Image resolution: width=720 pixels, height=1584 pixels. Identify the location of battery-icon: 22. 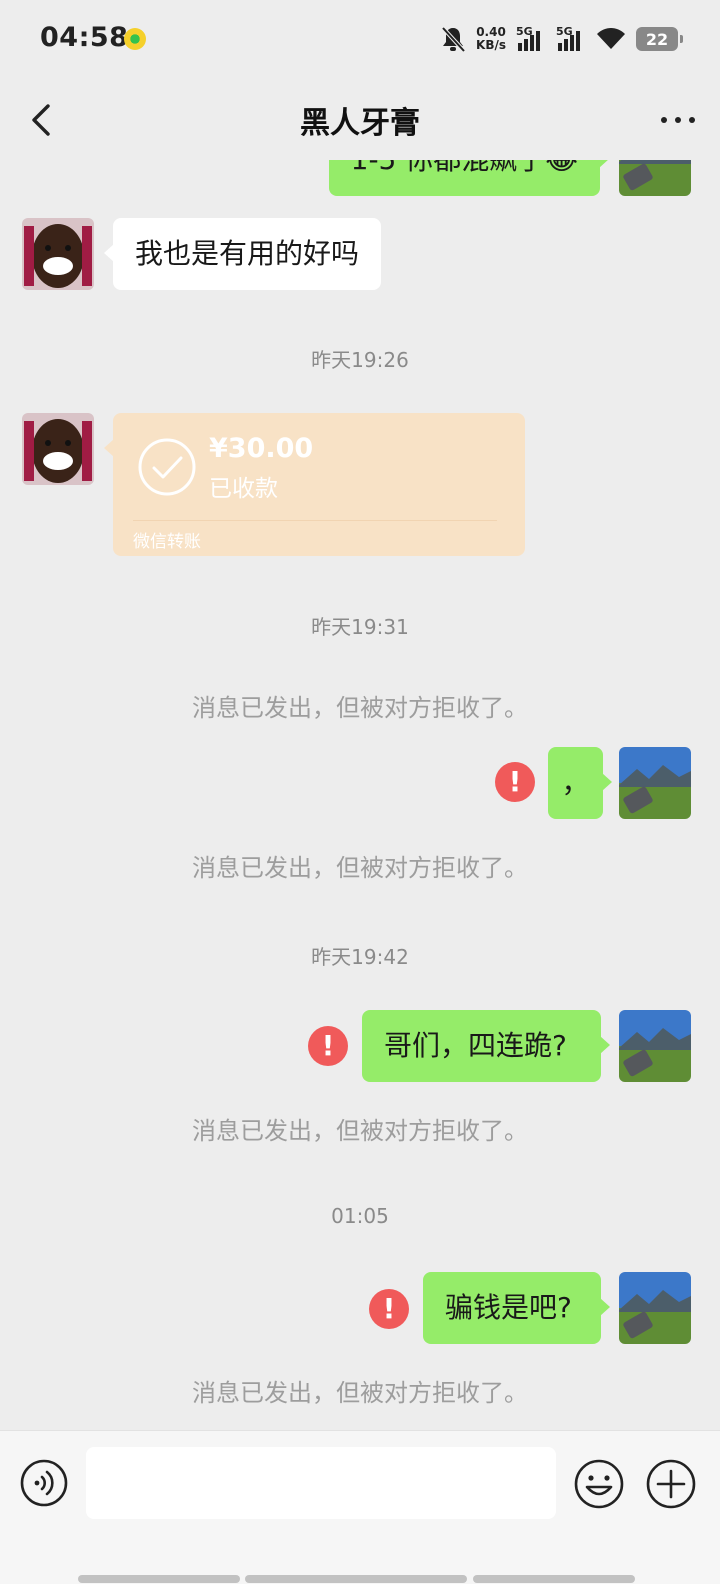
(659, 39).